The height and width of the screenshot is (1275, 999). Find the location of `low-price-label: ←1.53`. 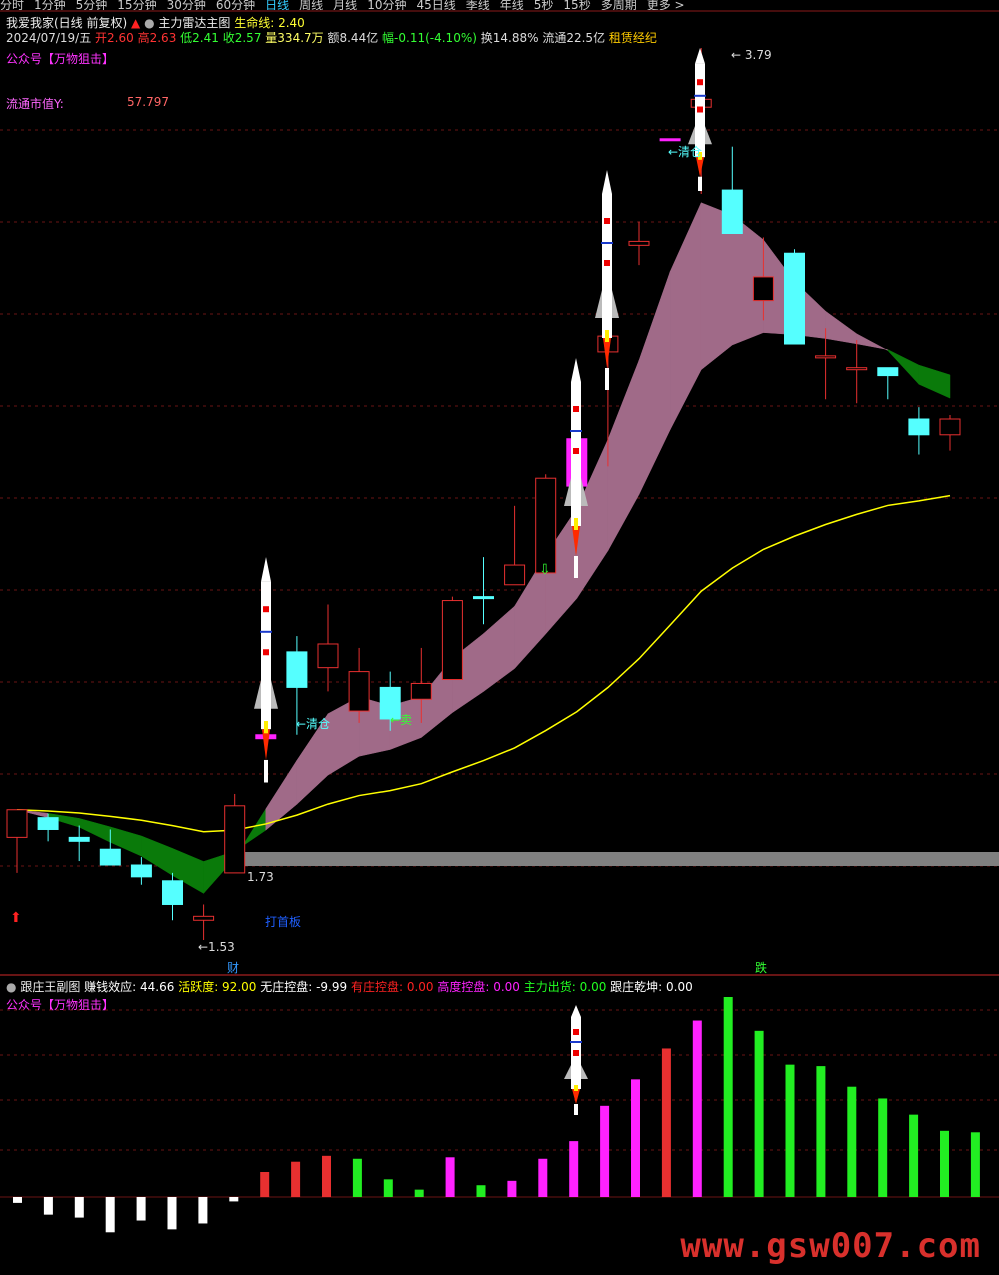

low-price-label: ←1.53 is located at coordinates (216, 947).